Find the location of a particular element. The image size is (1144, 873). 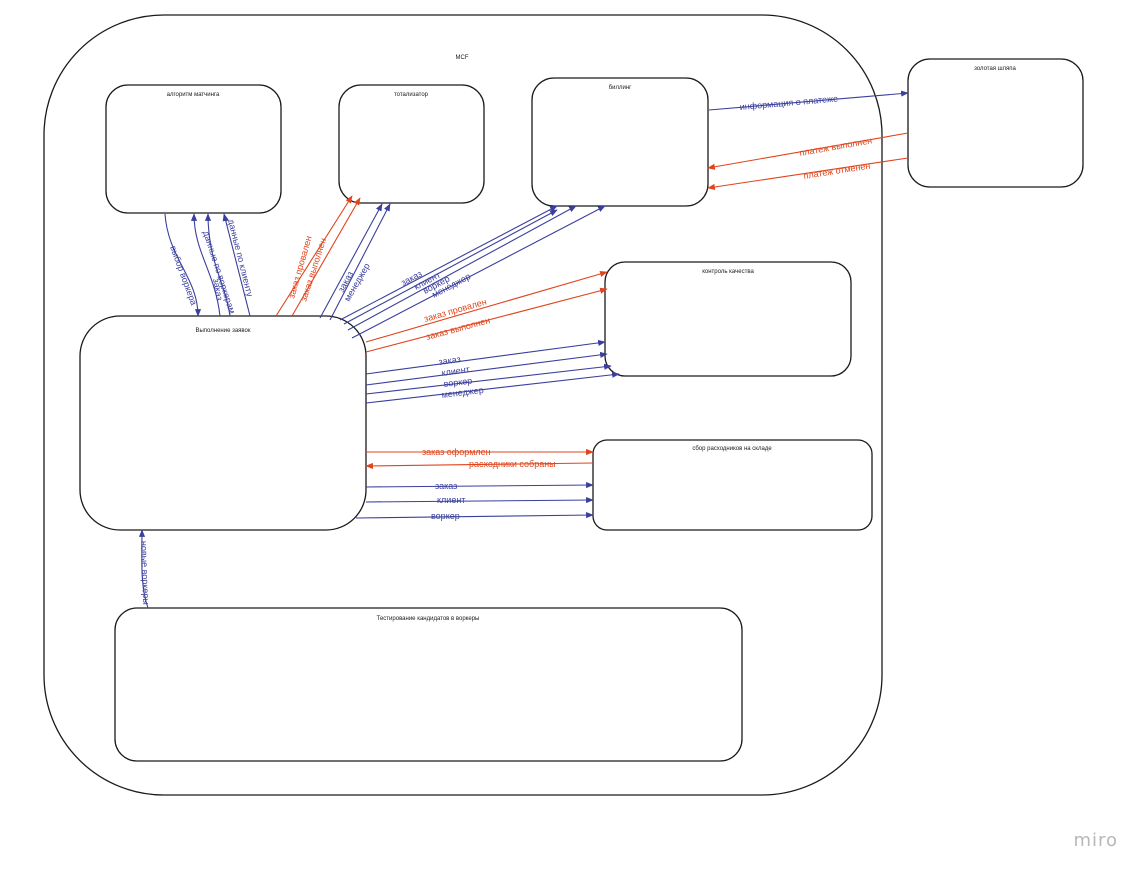

node-testing-title: Тестирование кандидатов в воркеры is located at coordinates (428, 619).